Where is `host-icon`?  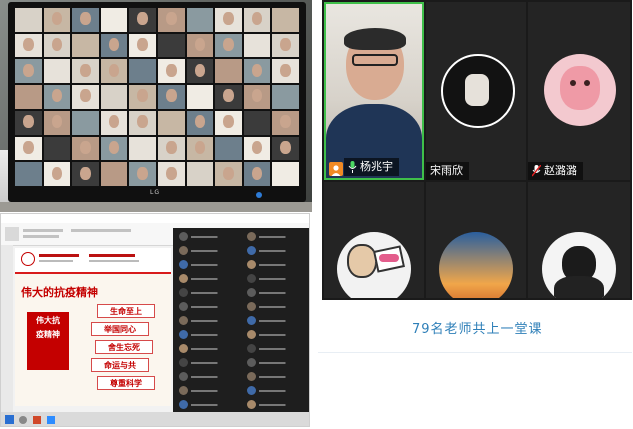
host-icon is located at coordinates (336, 169).